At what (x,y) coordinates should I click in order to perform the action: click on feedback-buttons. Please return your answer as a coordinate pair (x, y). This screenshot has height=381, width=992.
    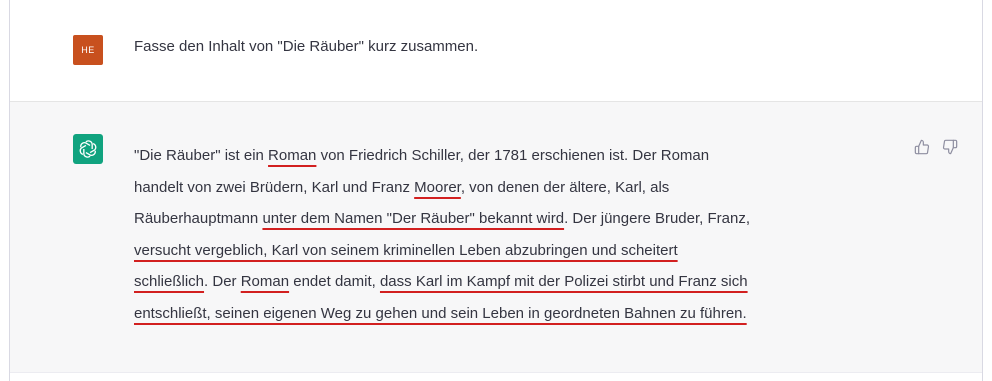
    Looking at the image, I should click on (936, 147).